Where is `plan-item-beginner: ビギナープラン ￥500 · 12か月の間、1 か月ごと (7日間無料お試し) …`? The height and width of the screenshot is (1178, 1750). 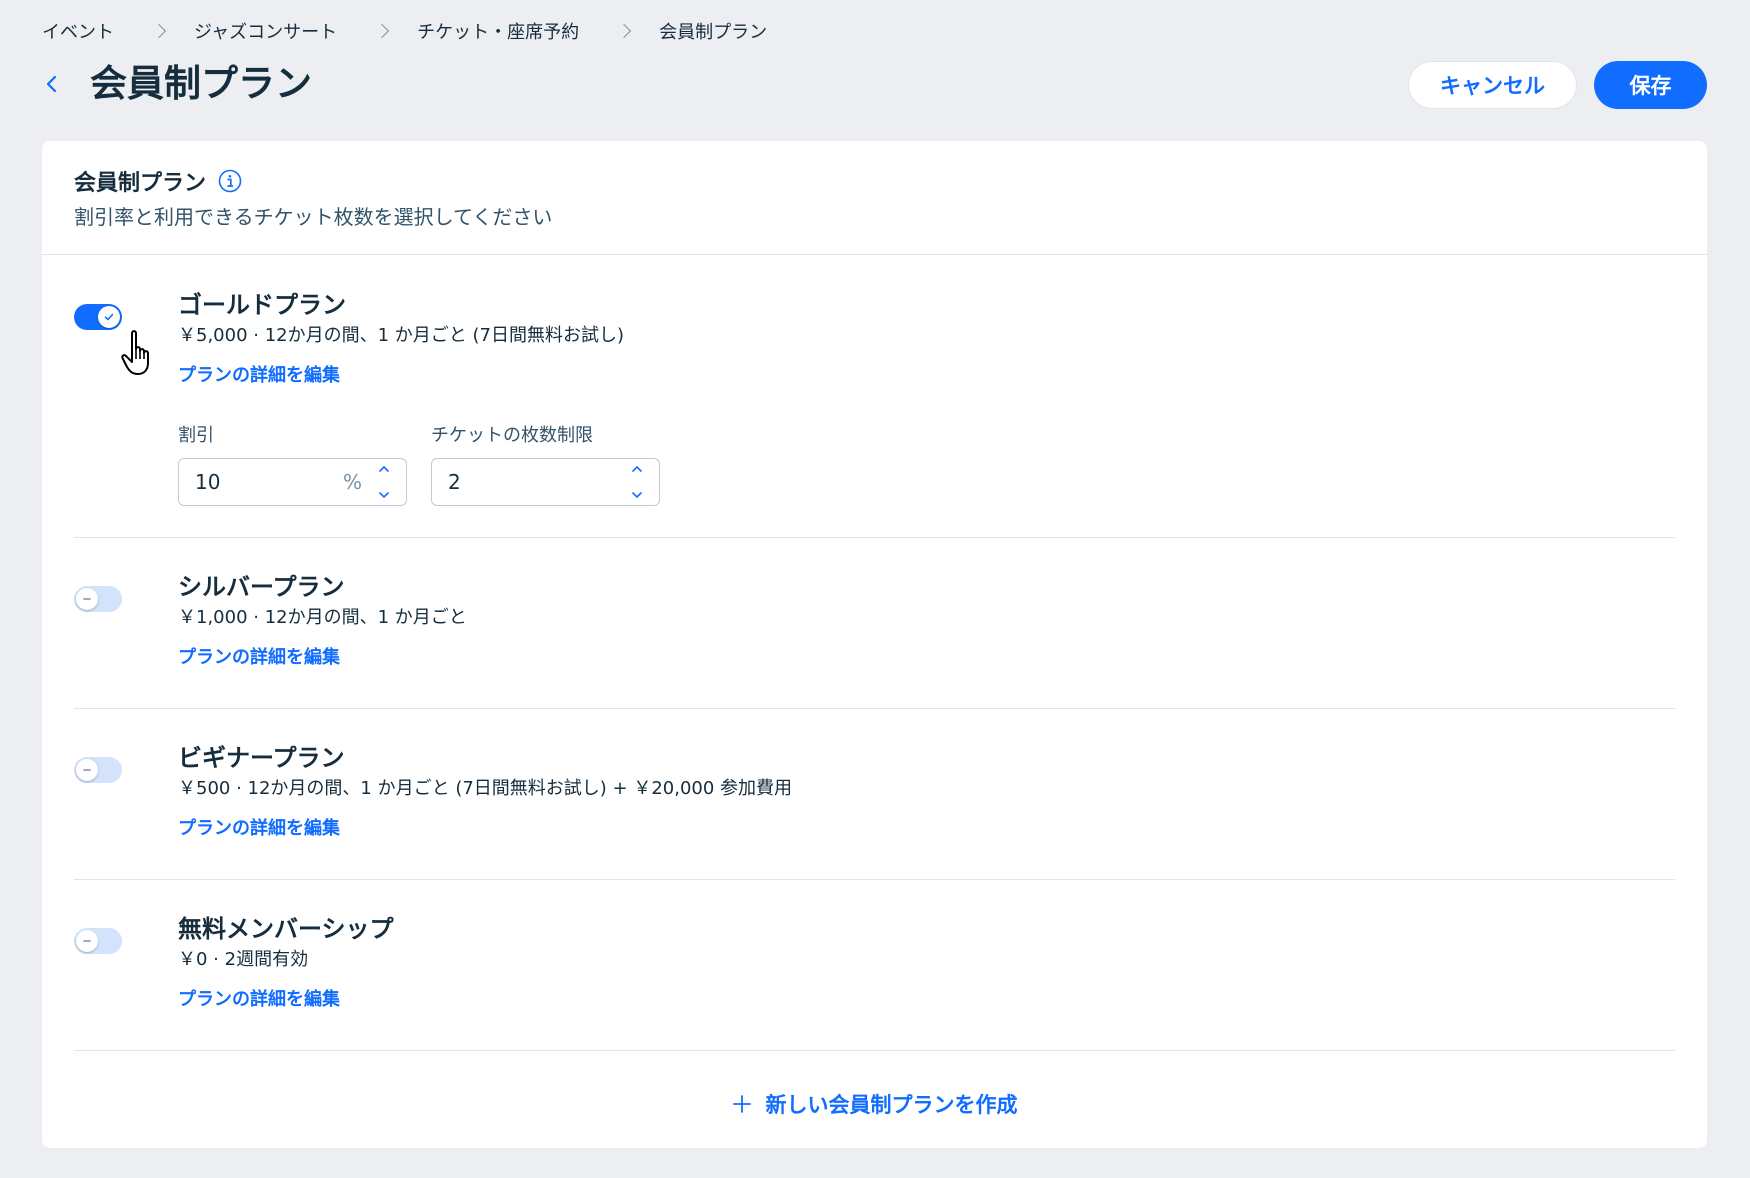
plan-item-beginner: ビギナープラン ￥500 · 12か月の間、1 か月ごと (7日間無料お試し) … is located at coordinates (874, 794).